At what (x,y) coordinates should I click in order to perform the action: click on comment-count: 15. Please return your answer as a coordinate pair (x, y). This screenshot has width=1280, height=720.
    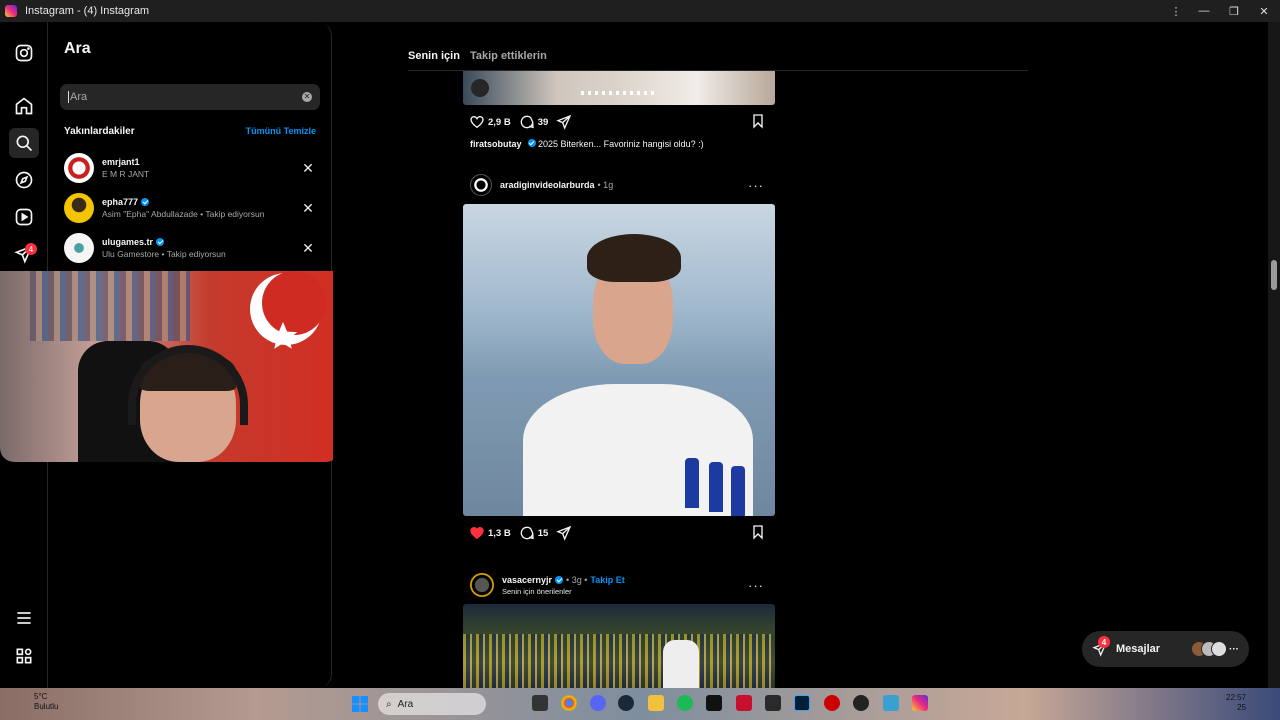
    Looking at the image, I should click on (543, 533).